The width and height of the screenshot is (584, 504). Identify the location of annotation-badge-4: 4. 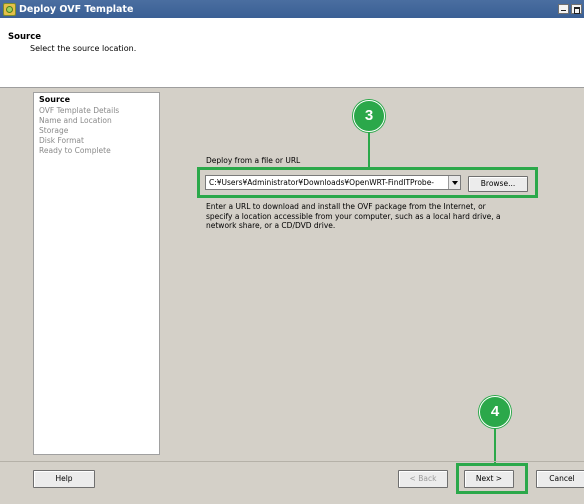
(495, 412).